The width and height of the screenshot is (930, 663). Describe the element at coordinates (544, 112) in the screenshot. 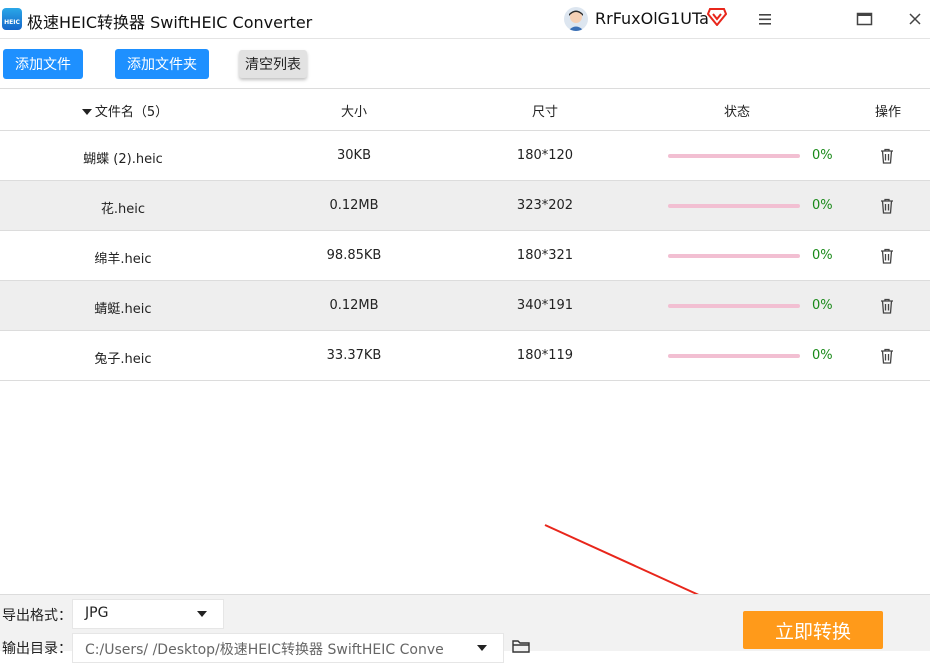

I see `header-dimensions: 尺寸` at that location.